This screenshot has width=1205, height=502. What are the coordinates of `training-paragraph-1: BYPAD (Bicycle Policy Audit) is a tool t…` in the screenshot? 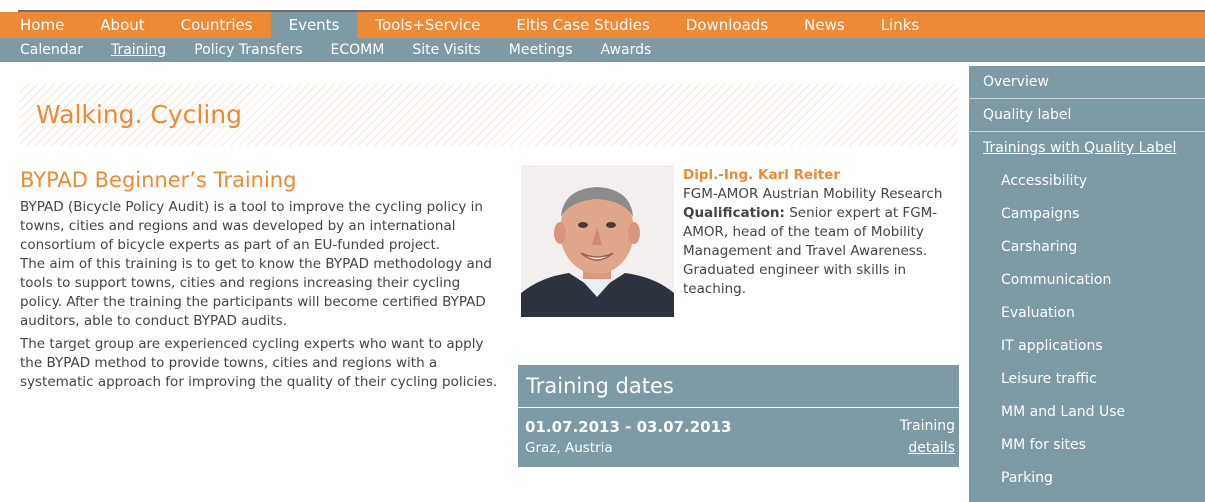 It's located at (251, 226).